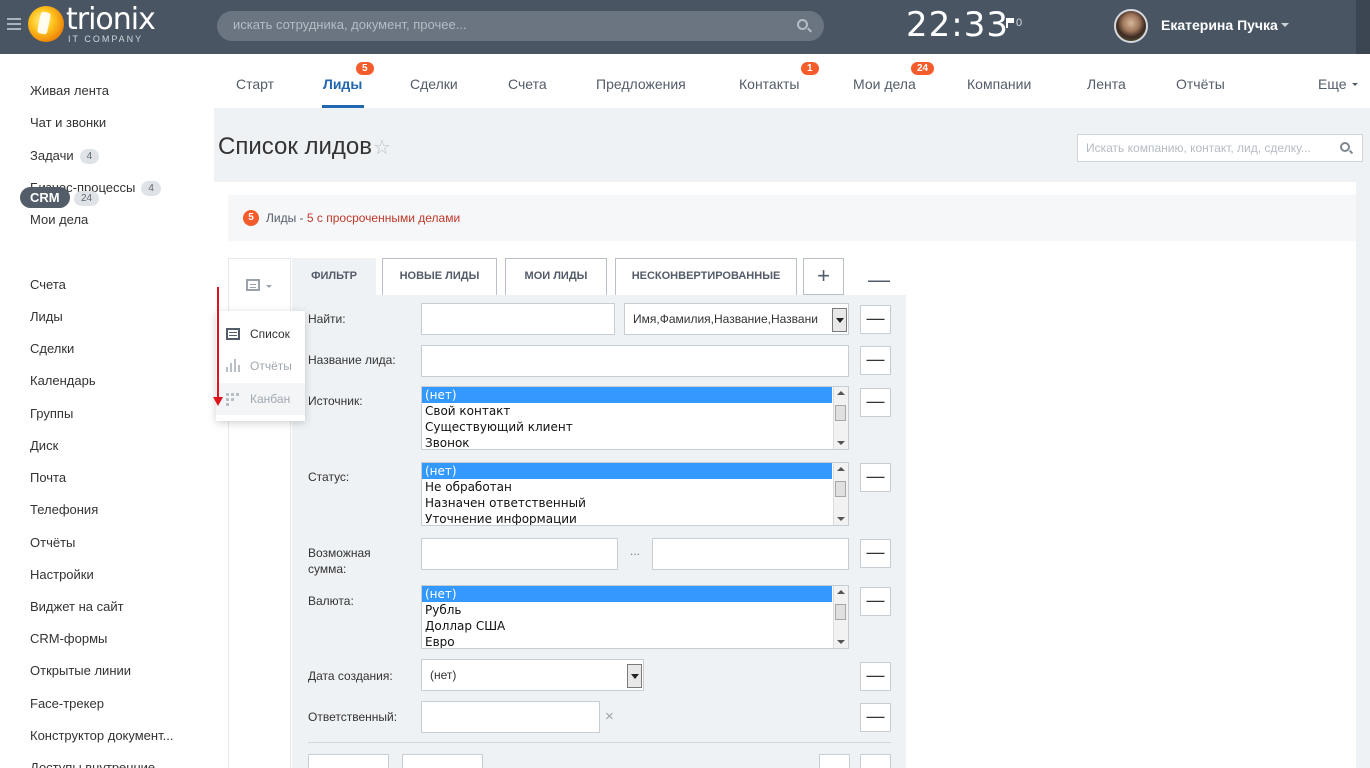  I want to click on left-menu-item-my-activities: Мои дела, so click(59, 219).